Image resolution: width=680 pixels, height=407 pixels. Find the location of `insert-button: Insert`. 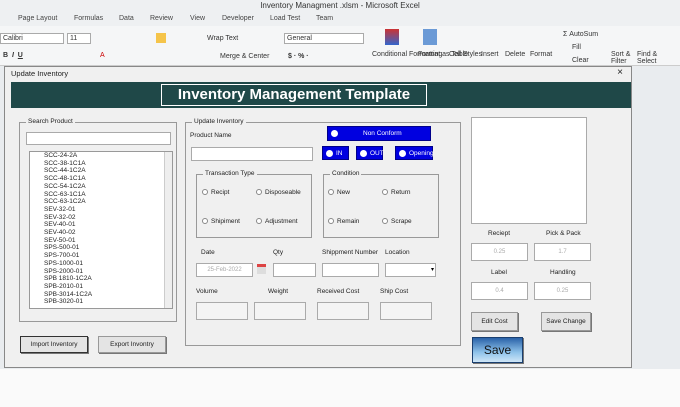

insert-button: Insert is located at coordinates (490, 54).